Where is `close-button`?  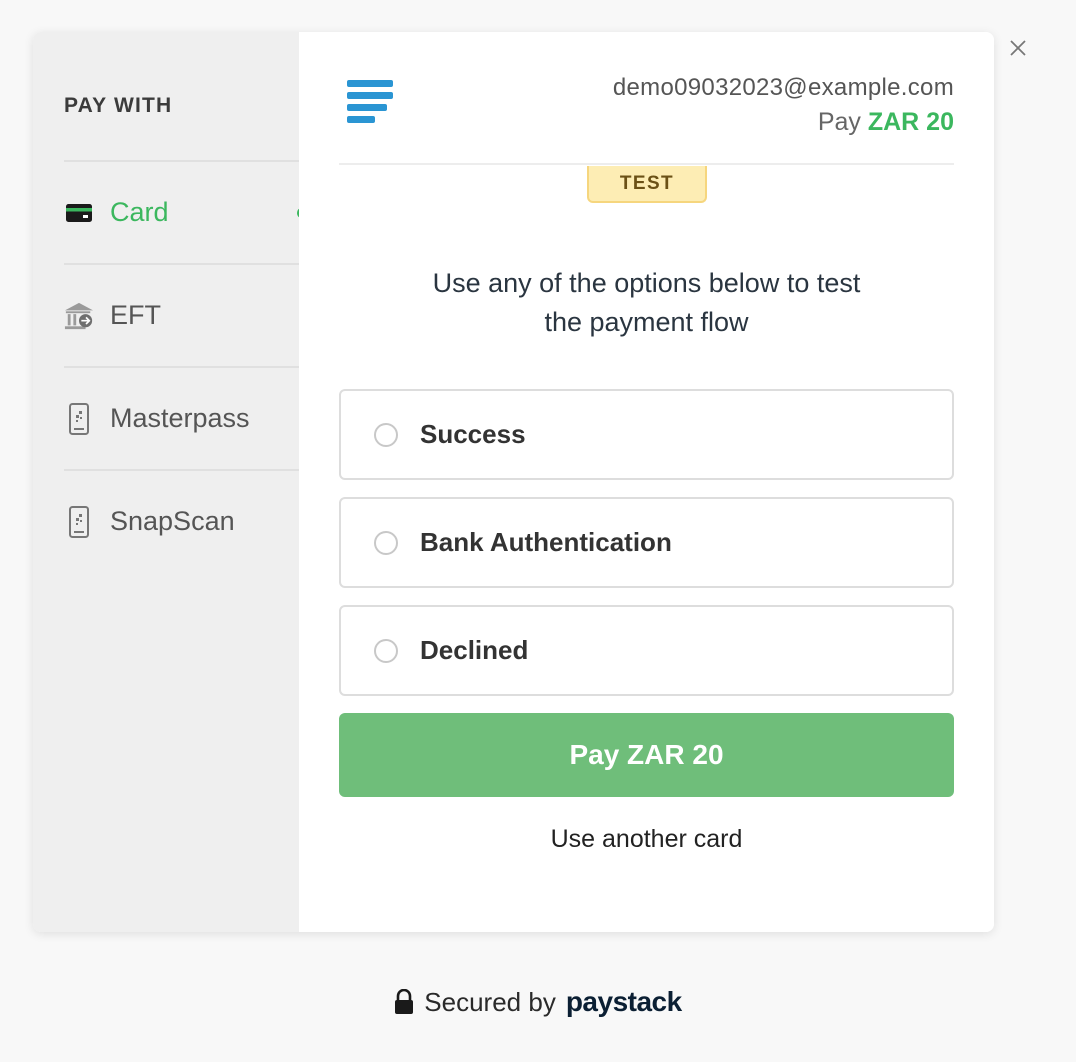
close-button is located at coordinates (1018, 48).